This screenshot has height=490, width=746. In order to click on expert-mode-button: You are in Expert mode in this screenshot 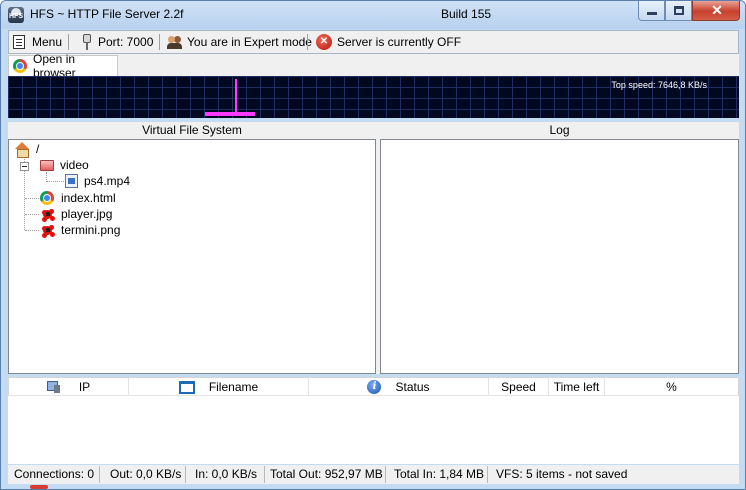, I will do `click(239, 42)`.